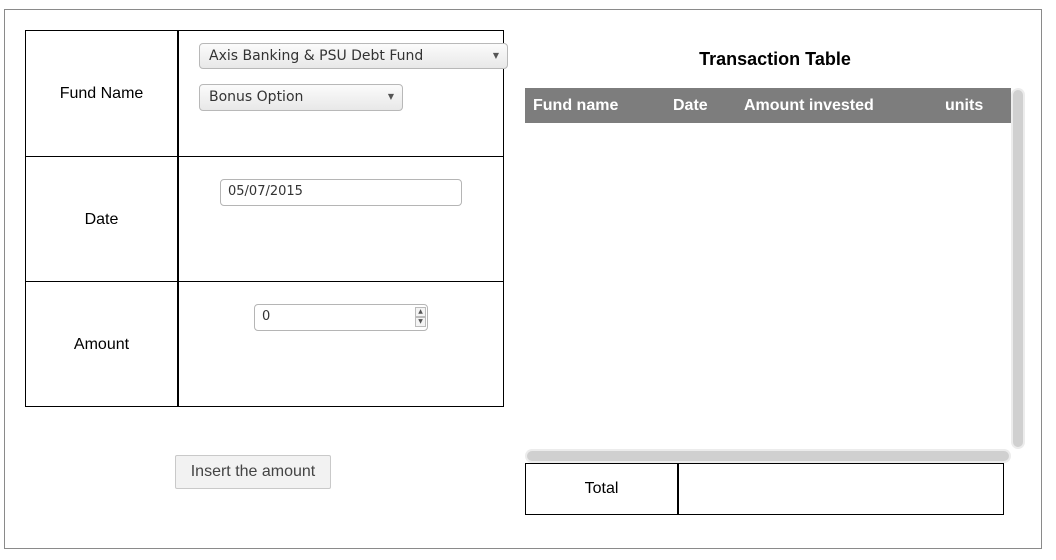  I want to click on option-select: Bonus Option ▼, so click(301, 97).